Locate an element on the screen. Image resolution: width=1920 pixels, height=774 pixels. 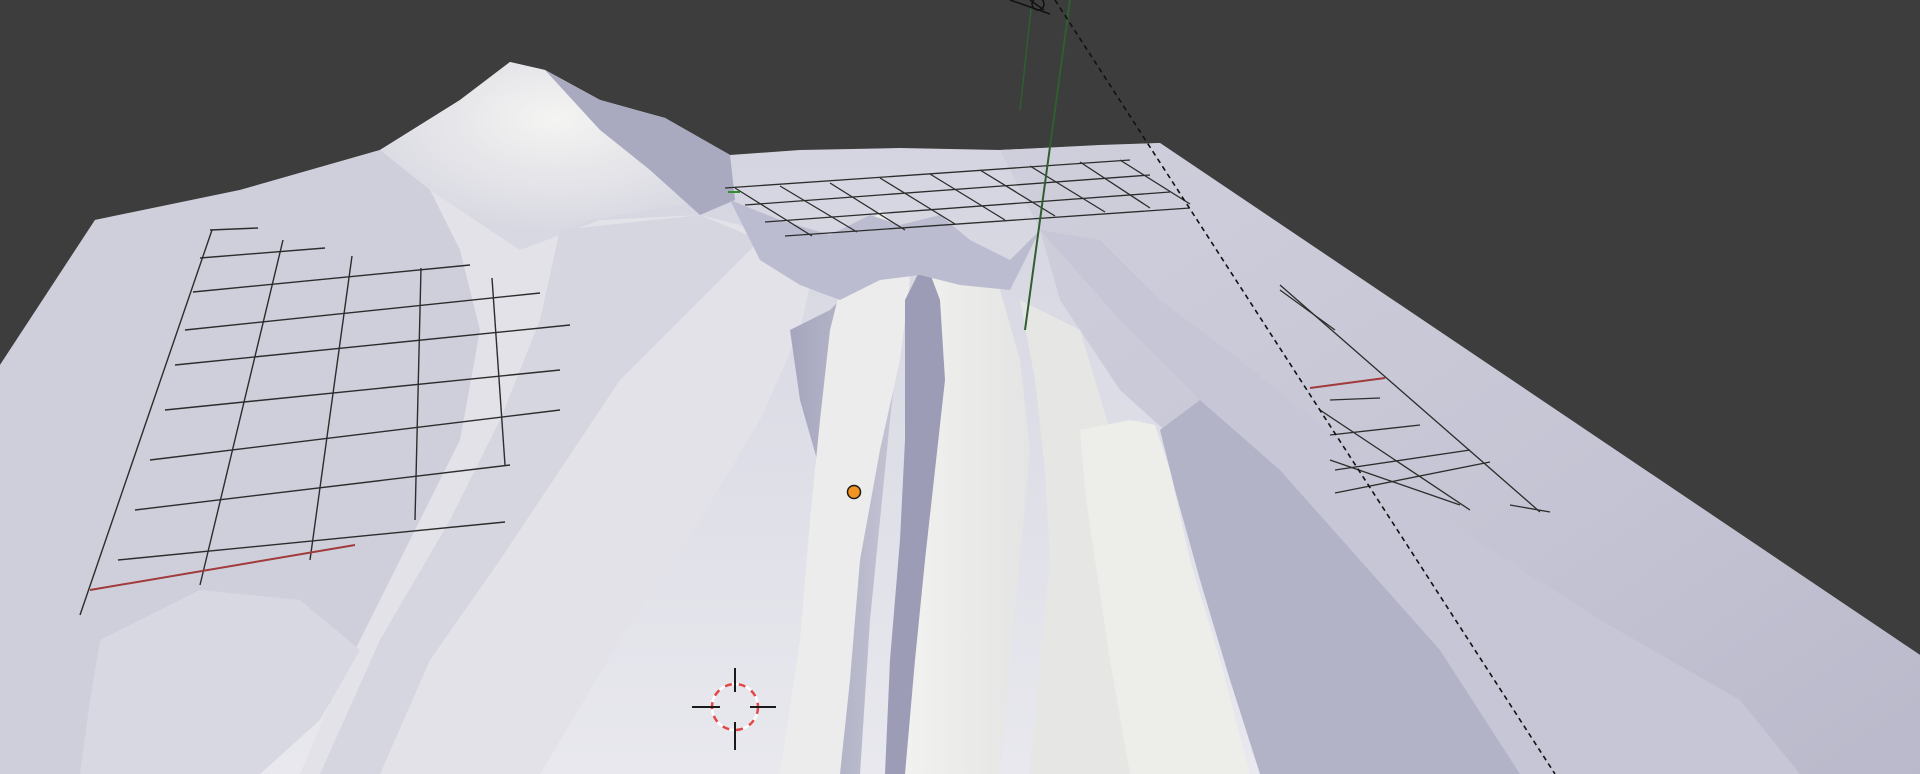
object-origin-icon is located at coordinates (854, 492).